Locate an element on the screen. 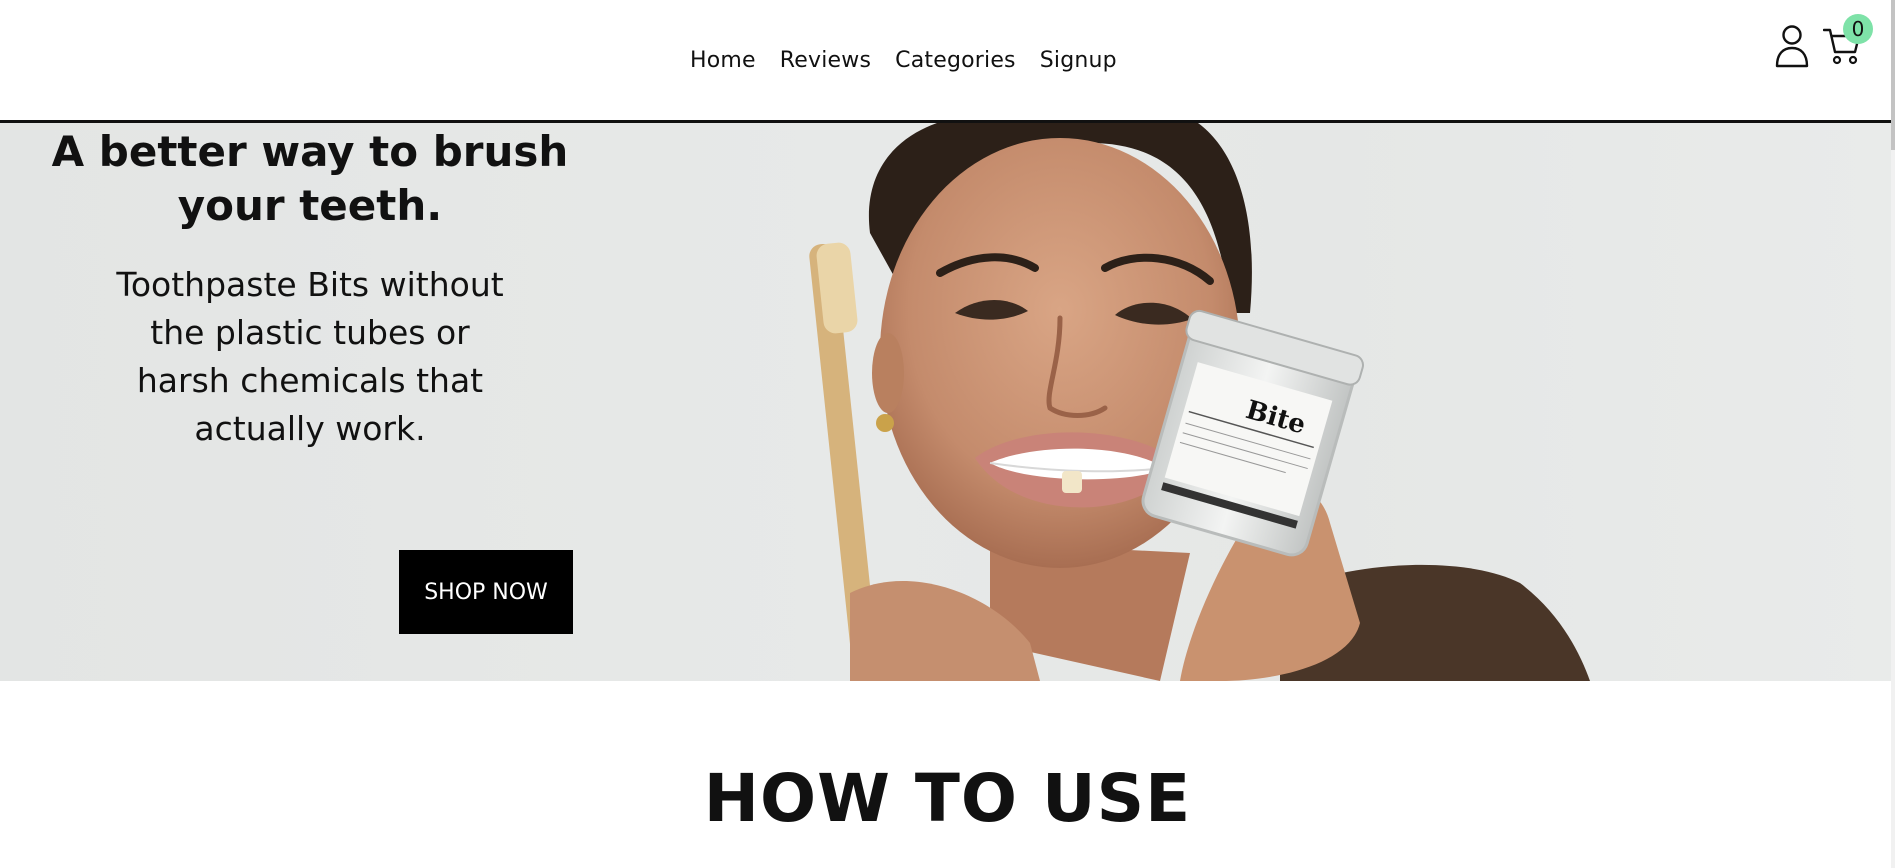  nav-reviews: Reviews is located at coordinates (825, 60).